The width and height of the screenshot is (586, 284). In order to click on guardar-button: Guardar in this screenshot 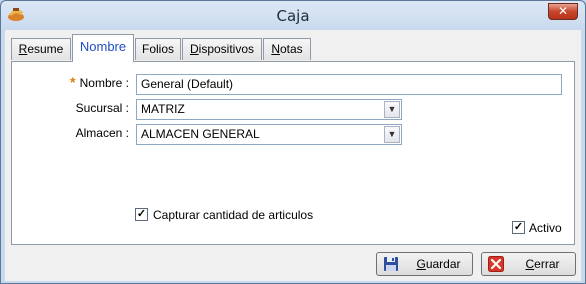, I will do `click(424, 264)`.